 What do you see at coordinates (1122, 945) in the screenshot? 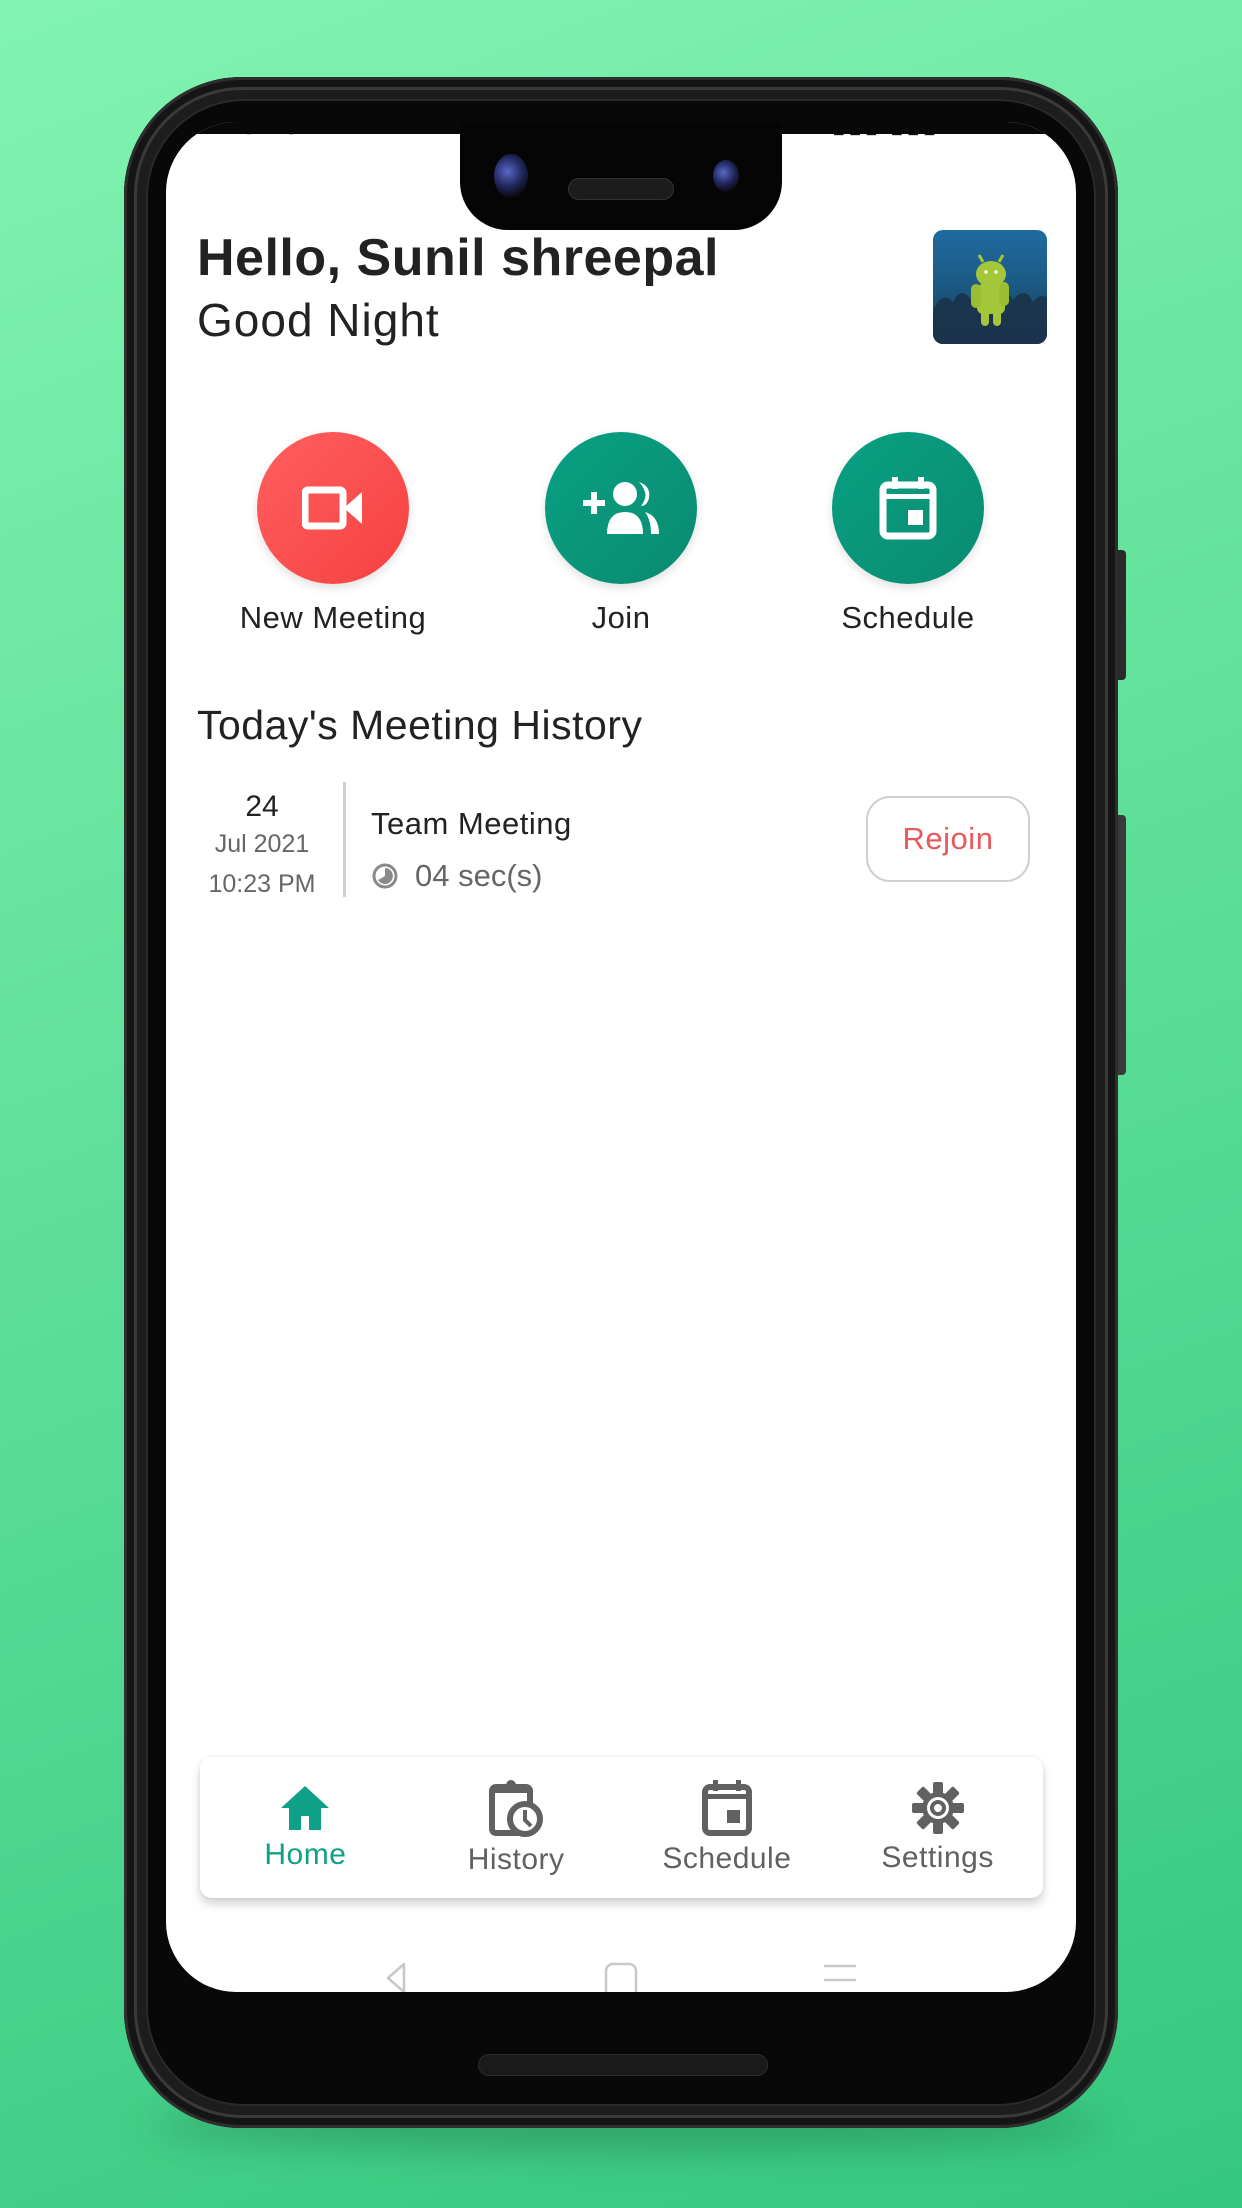
I see `volume-button` at bounding box center [1122, 945].